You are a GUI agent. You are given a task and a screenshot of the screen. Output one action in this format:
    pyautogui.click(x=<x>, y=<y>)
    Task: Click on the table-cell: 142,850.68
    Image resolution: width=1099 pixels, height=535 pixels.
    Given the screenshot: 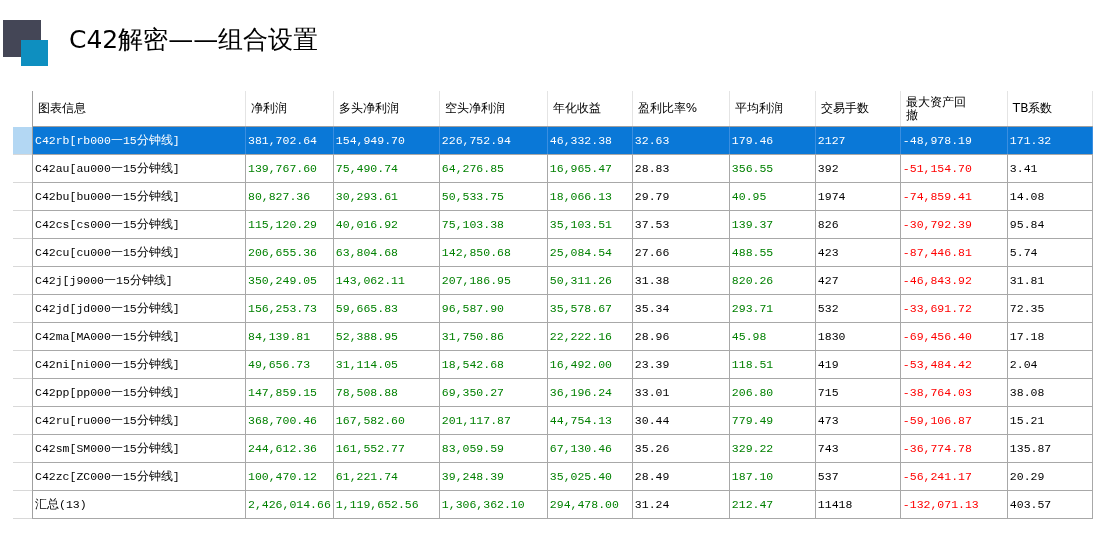 What is the action you would take?
    pyautogui.click(x=493, y=252)
    